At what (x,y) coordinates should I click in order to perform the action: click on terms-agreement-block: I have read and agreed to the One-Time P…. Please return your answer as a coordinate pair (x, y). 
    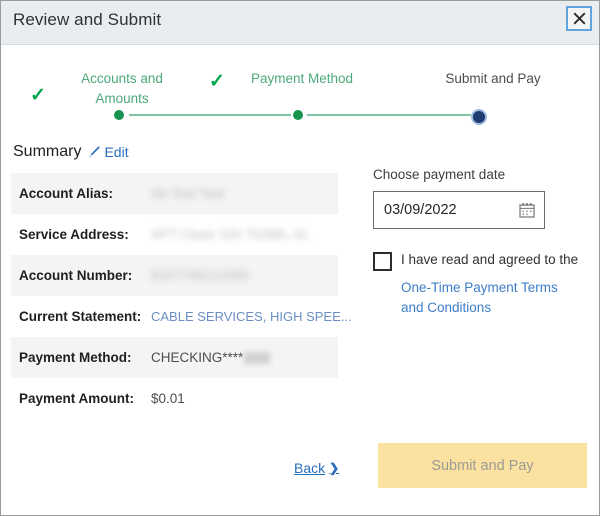
    Looking at the image, I should click on (479, 285).